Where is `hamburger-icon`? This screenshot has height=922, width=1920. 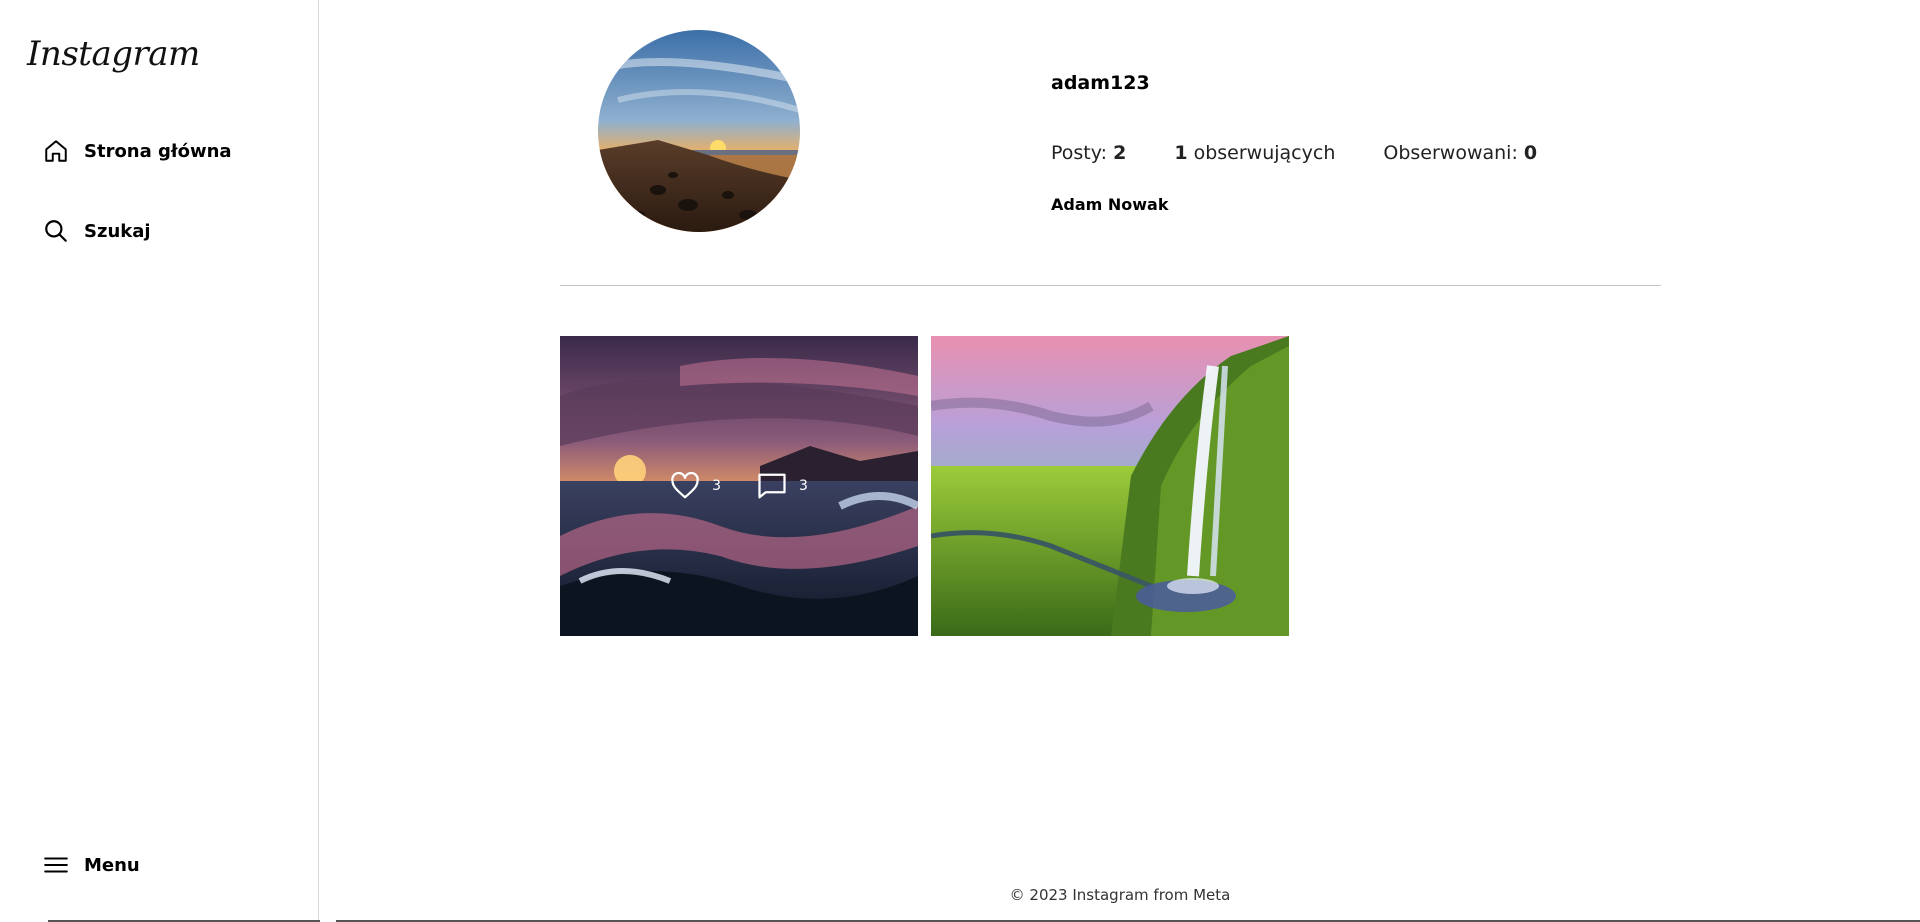 hamburger-icon is located at coordinates (56, 865).